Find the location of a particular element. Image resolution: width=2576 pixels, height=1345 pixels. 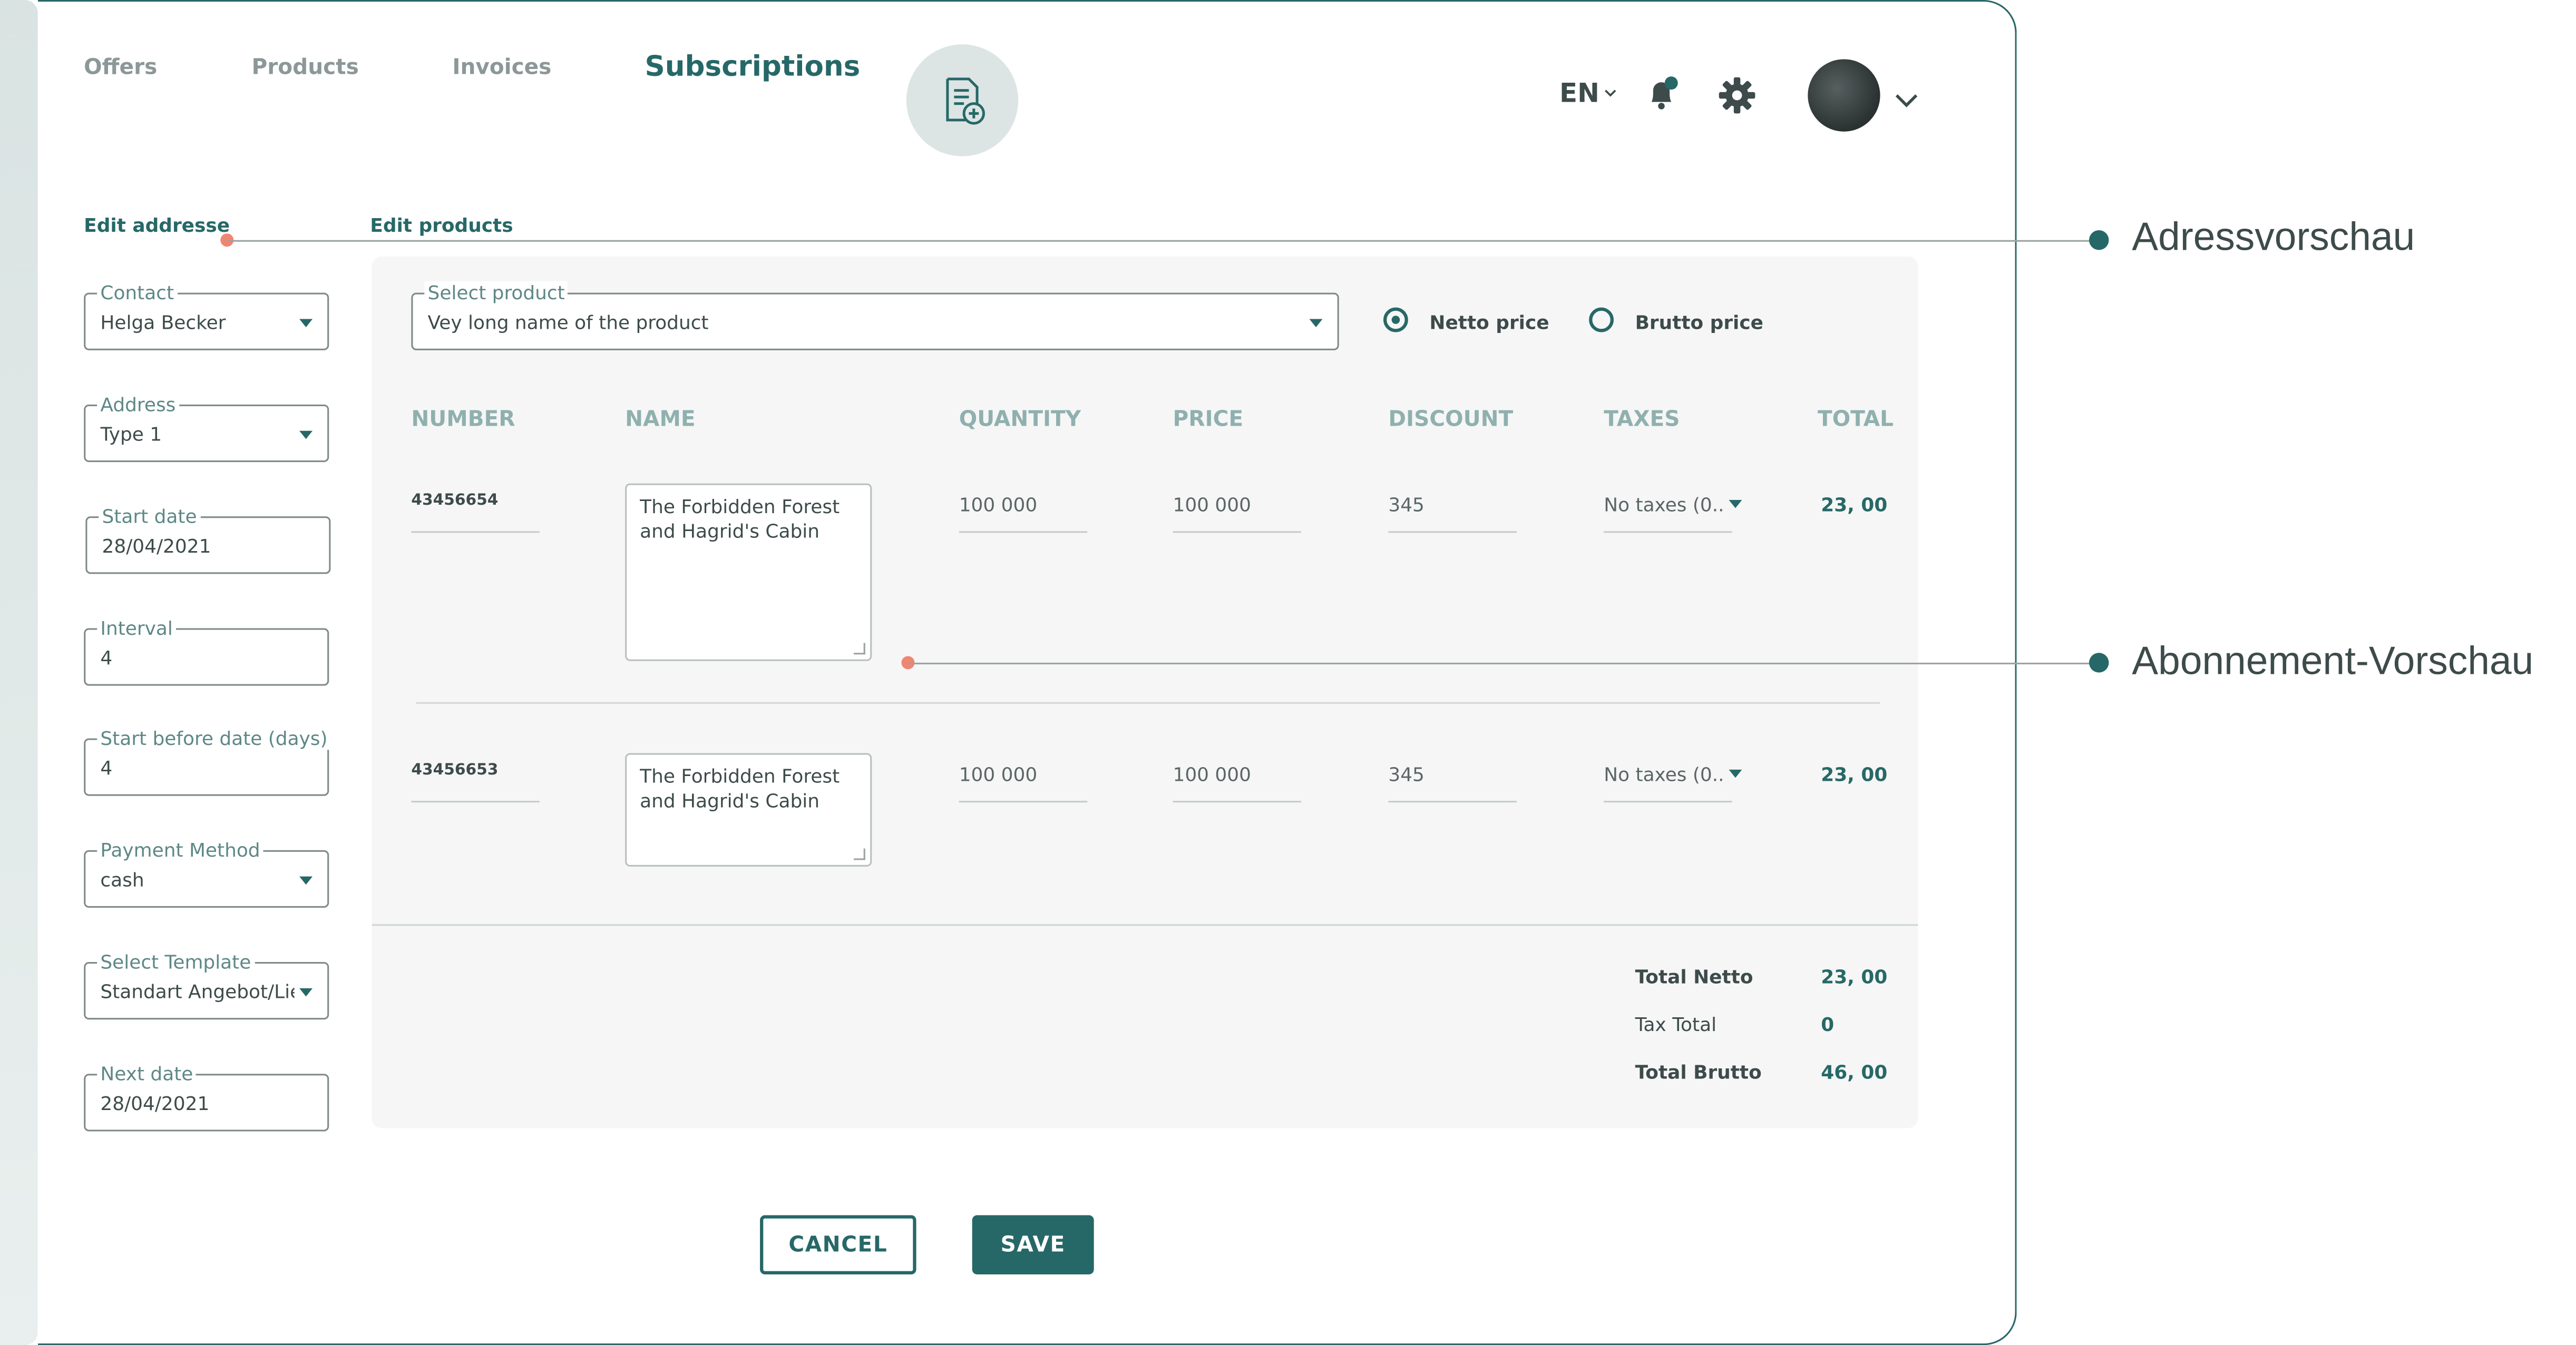

row1-taxes-select: No taxes (0.. is located at coordinates (1673, 504).